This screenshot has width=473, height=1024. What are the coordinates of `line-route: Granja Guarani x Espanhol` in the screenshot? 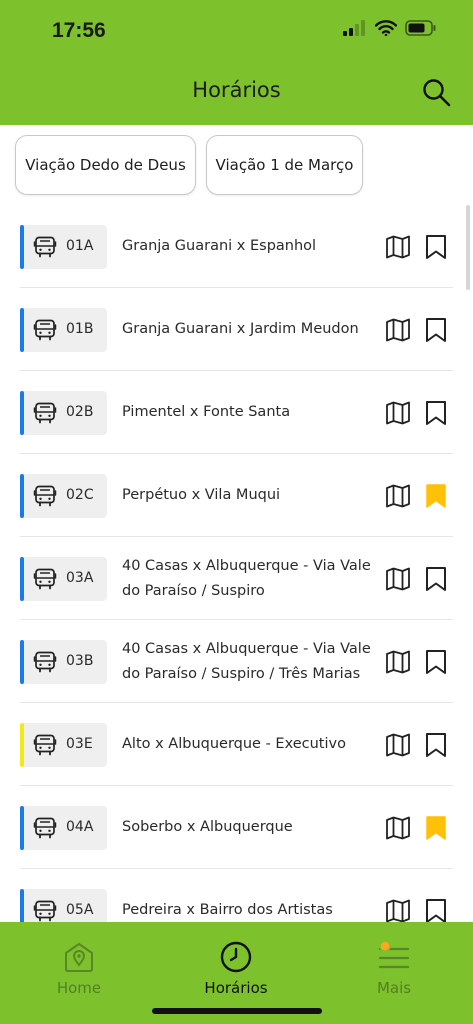 It's located at (219, 246).